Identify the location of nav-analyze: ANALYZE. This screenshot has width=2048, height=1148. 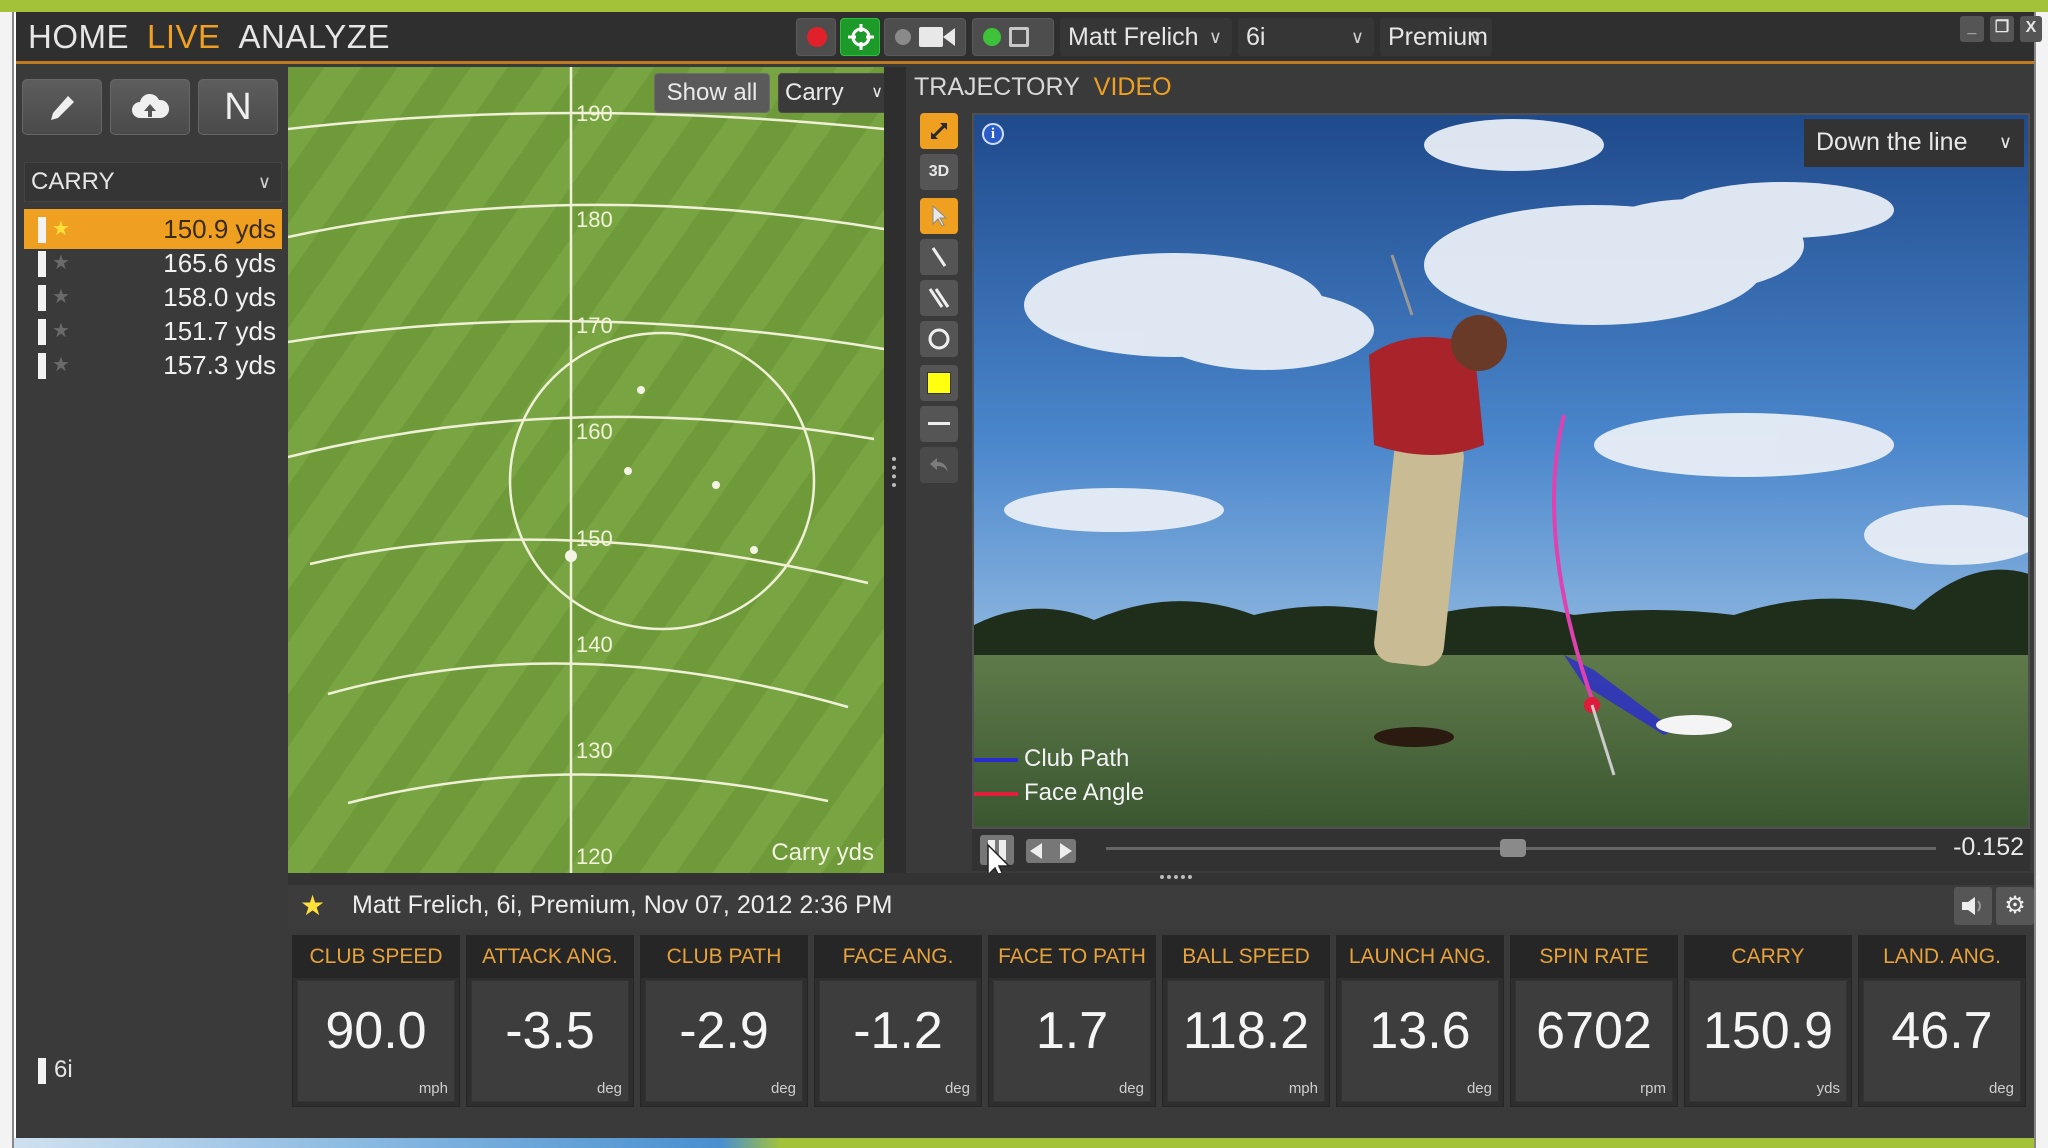
(314, 37).